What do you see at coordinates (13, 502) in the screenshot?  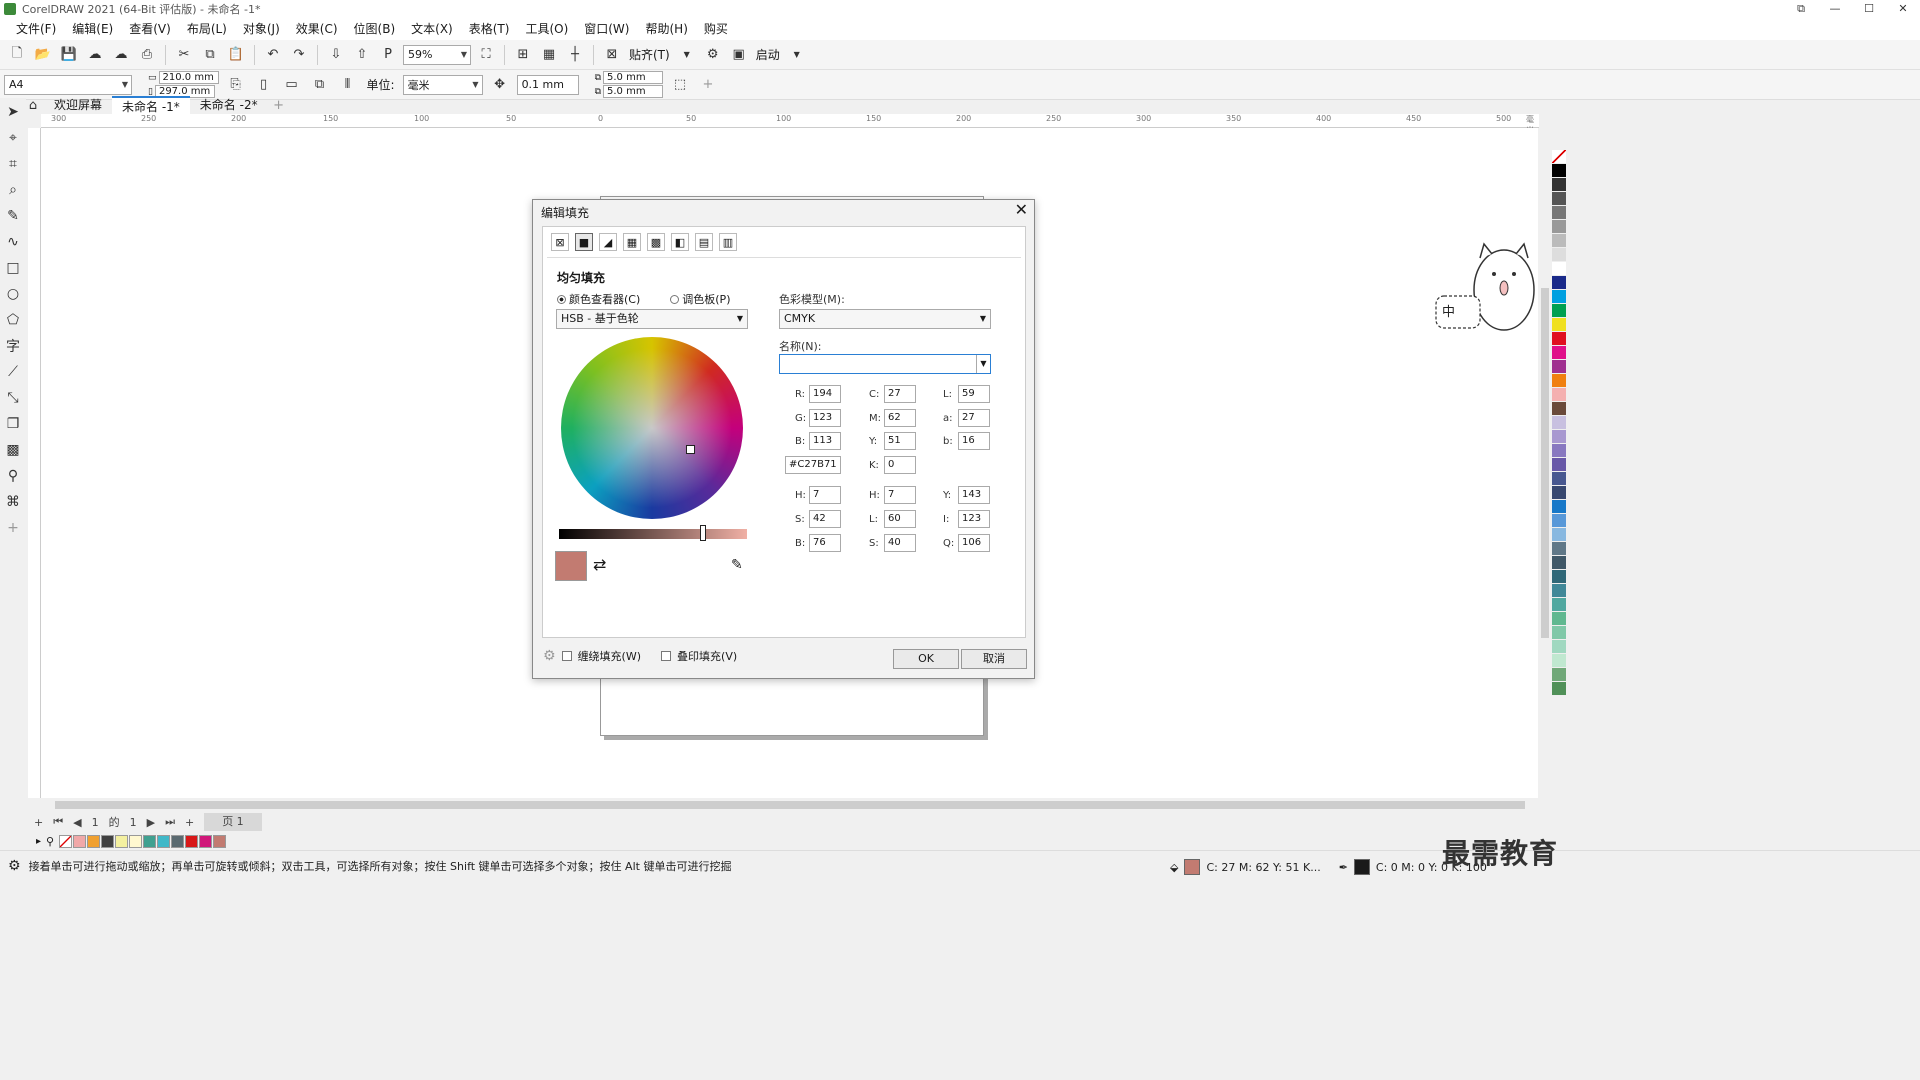 I see `interactive-fill-icon: ⌘` at bounding box center [13, 502].